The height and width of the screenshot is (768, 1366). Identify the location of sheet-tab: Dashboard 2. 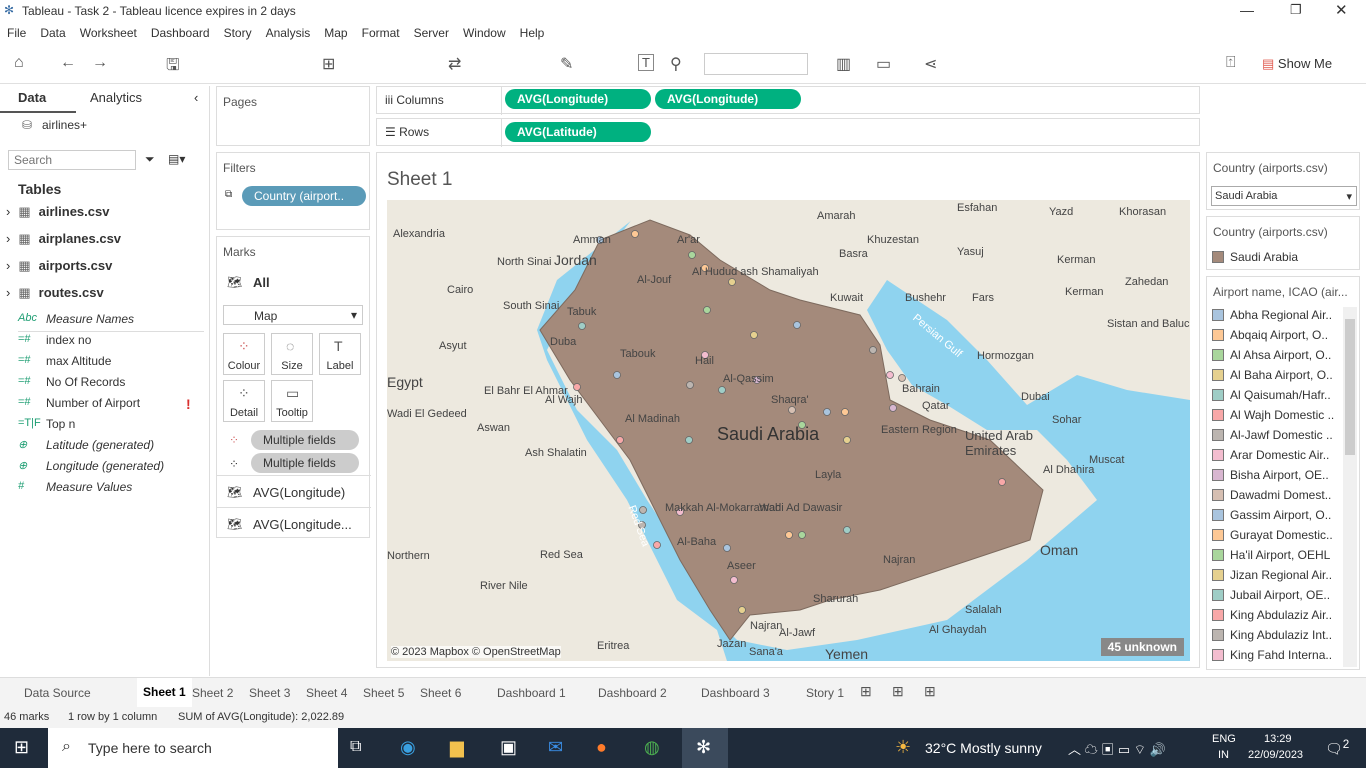
(632, 693).